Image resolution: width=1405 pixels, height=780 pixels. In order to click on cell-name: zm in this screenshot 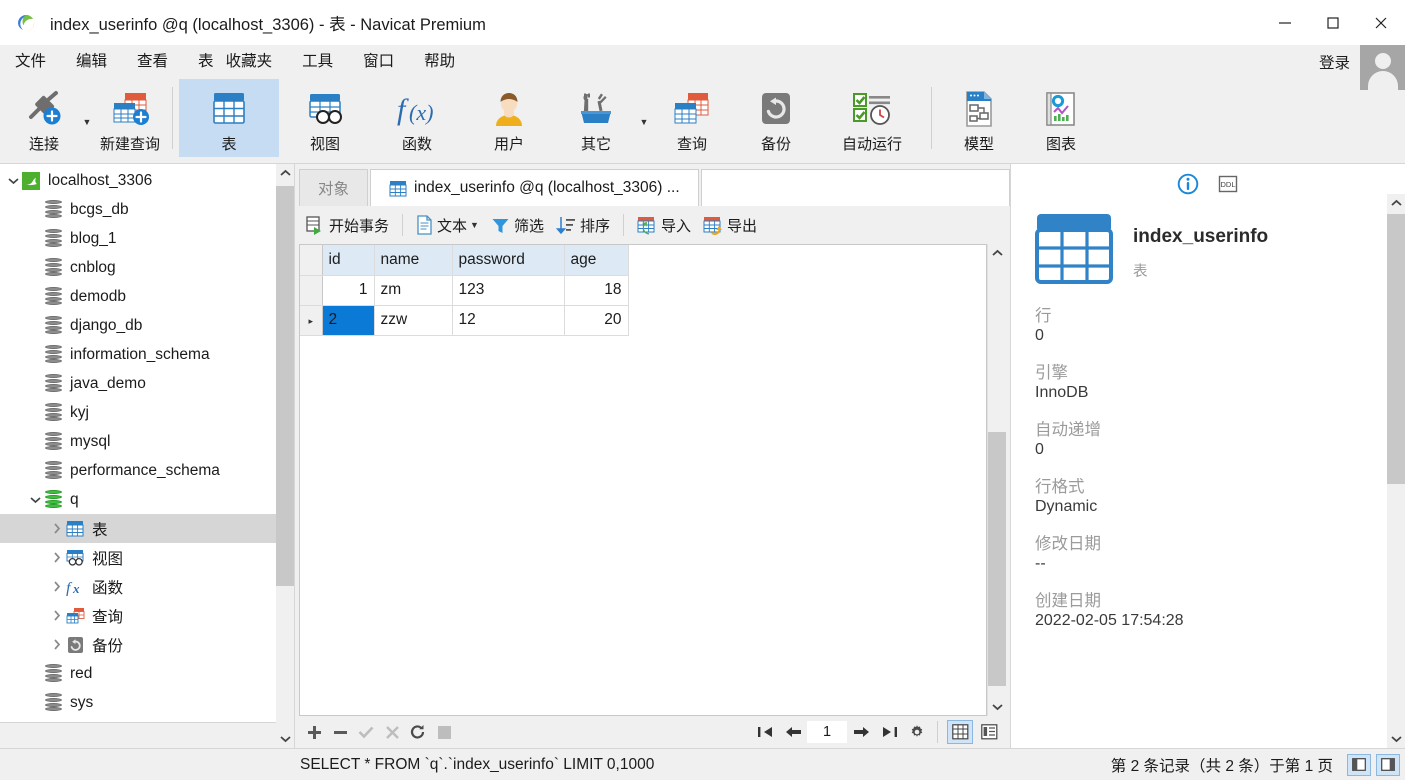, I will do `click(413, 290)`.